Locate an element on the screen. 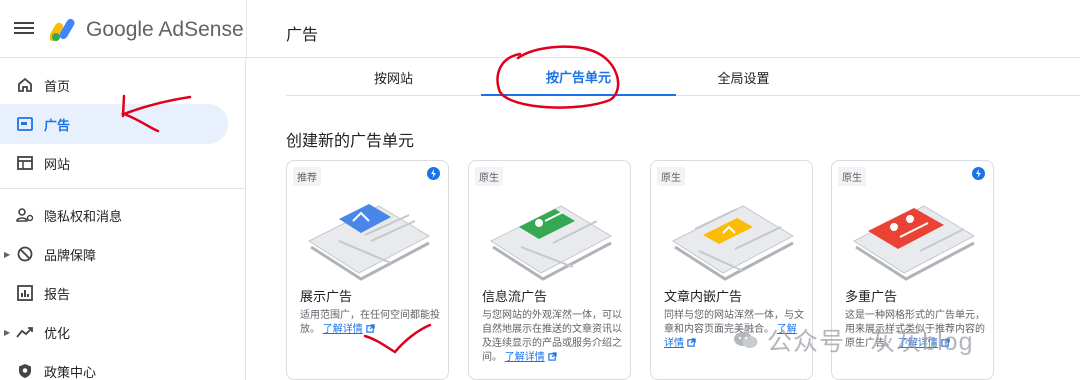 This screenshot has height=380, width=1080. multiplex-ad-illustration-icon is located at coordinates (914, 243).